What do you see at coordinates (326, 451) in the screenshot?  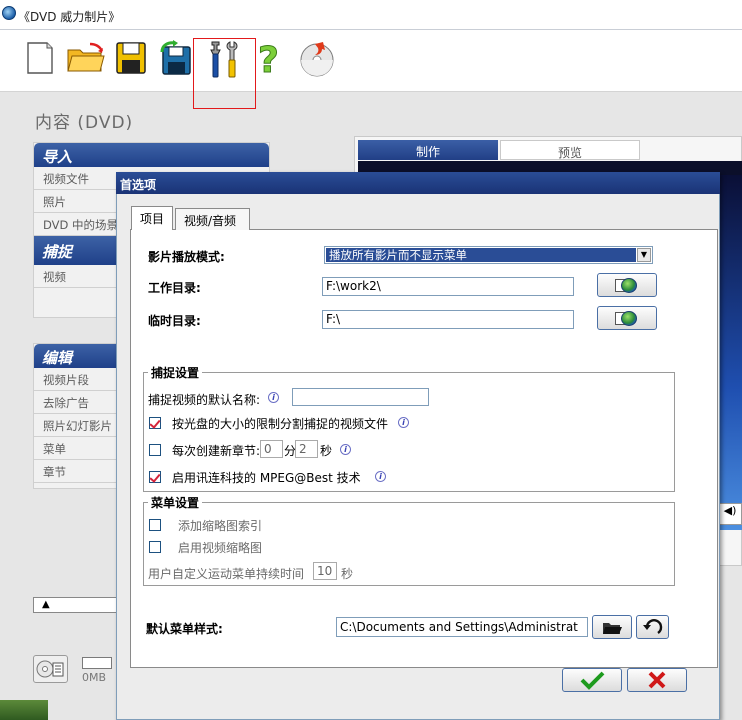 I see `seconds-unit-label: 秒` at bounding box center [326, 451].